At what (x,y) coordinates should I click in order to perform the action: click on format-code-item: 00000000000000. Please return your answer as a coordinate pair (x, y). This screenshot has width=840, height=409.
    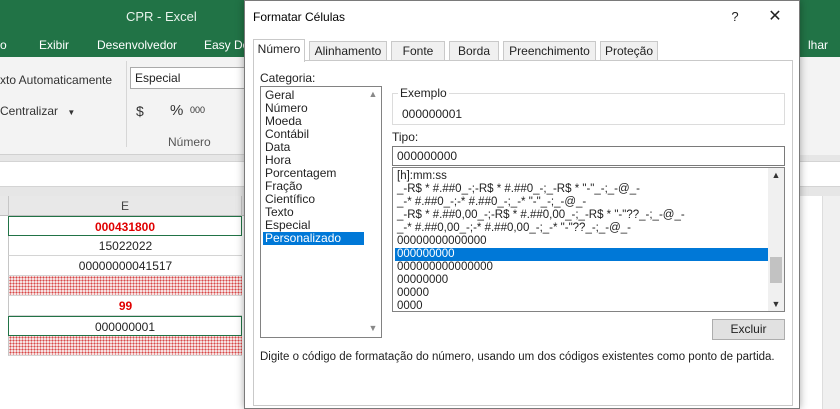
    Looking at the image, I should click on (581, 241).